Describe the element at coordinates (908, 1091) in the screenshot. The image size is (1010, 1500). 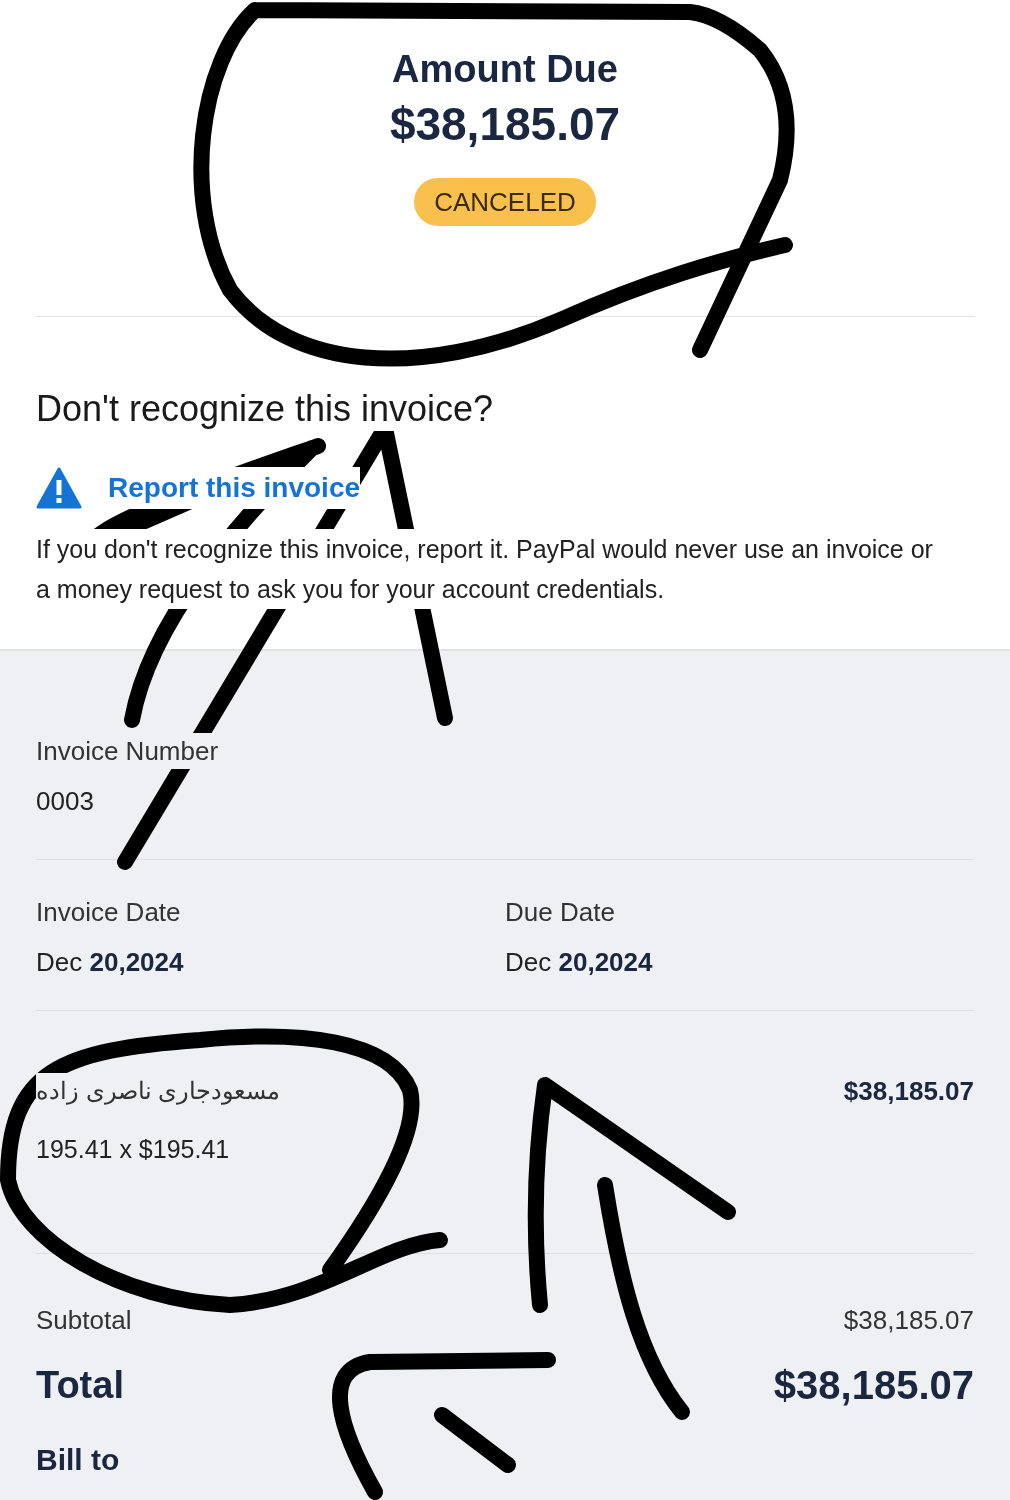
I see `item-amount: $38,185.07` at that location.